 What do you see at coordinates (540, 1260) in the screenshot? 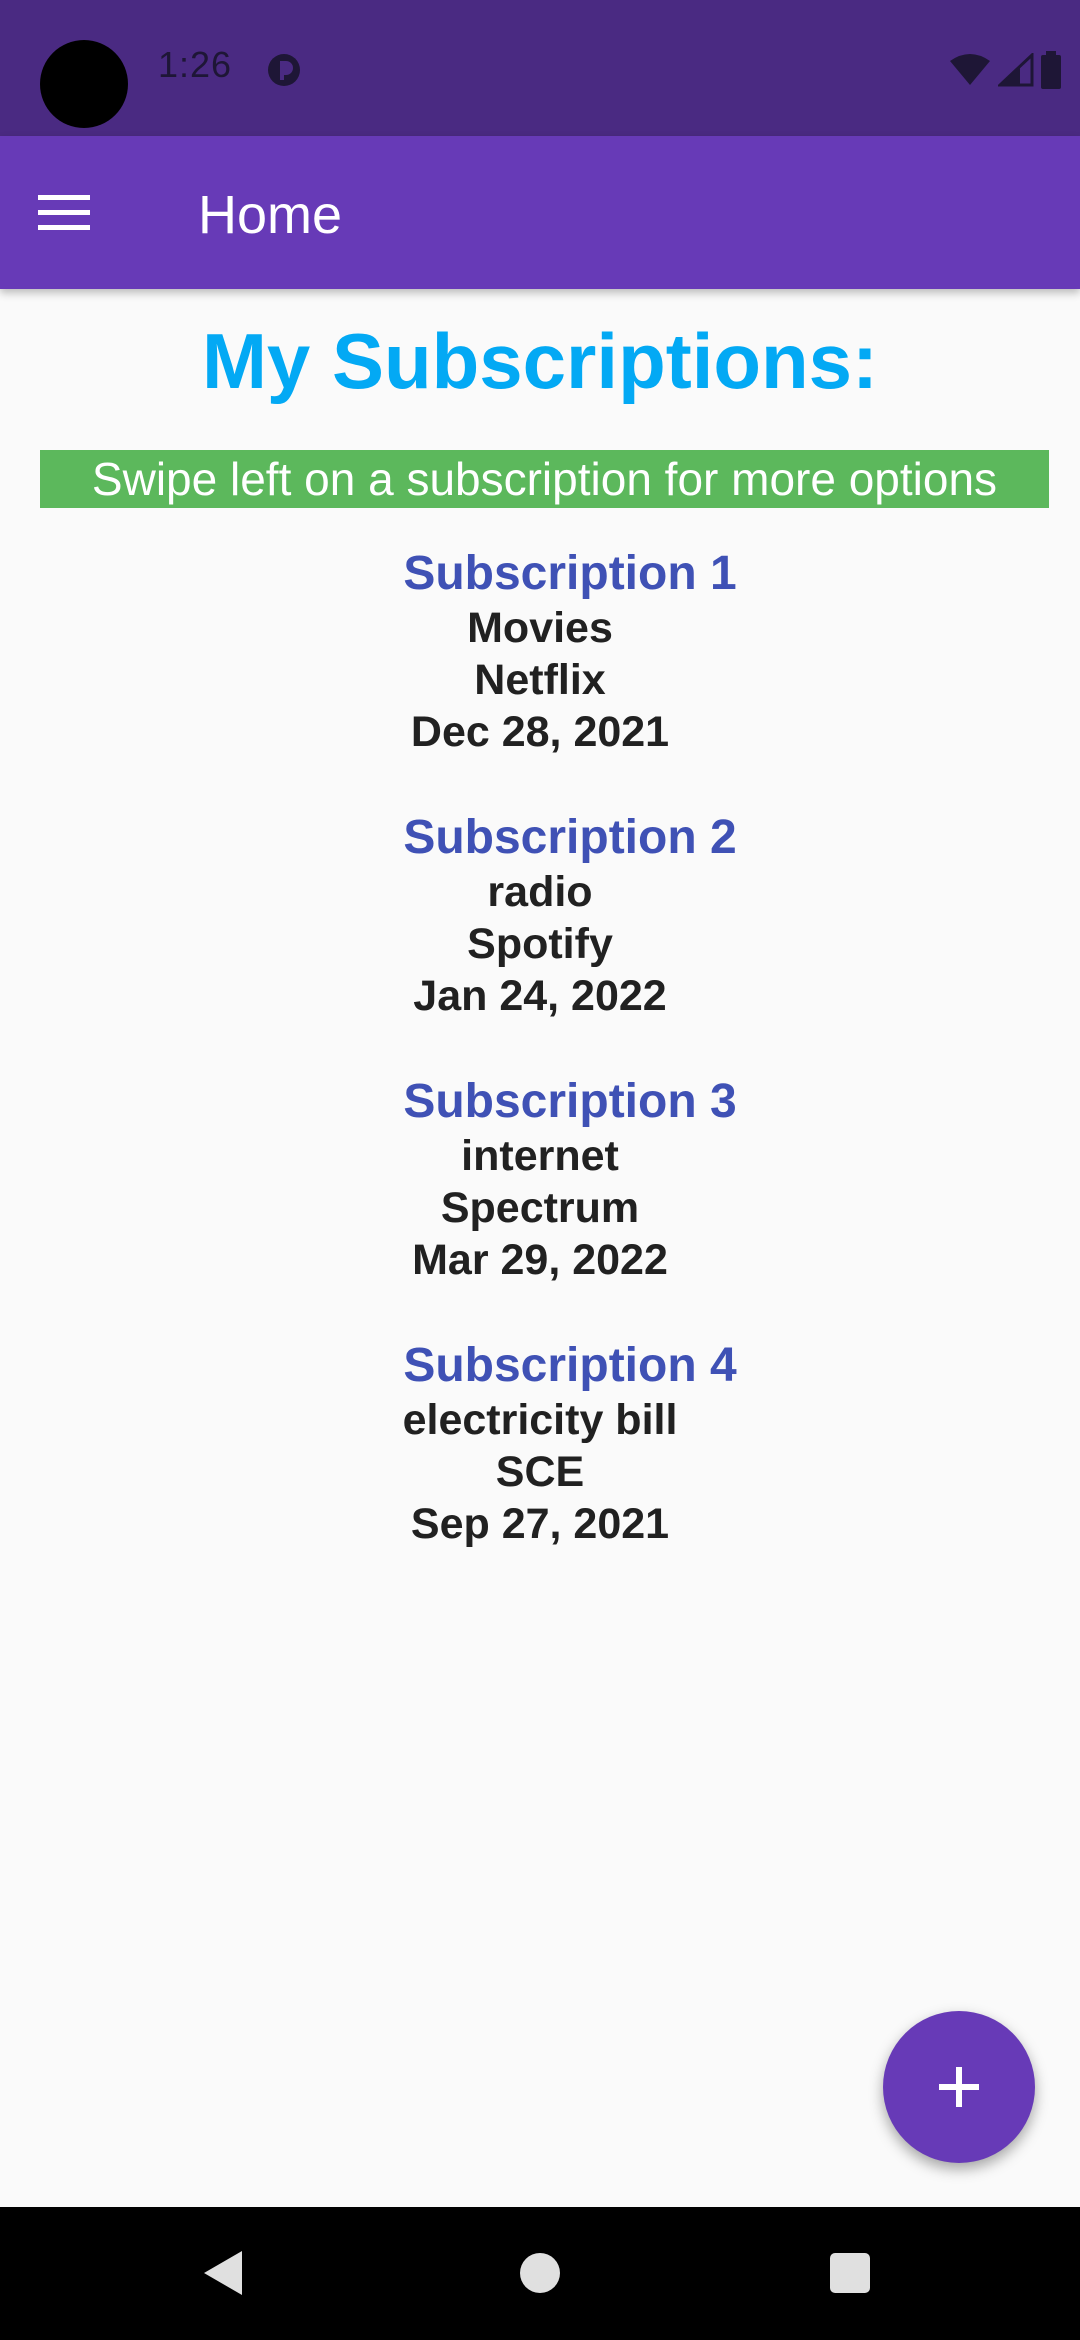
I see `subscription-date: Mar 29, 2022` at bounding box center [540, 1260].